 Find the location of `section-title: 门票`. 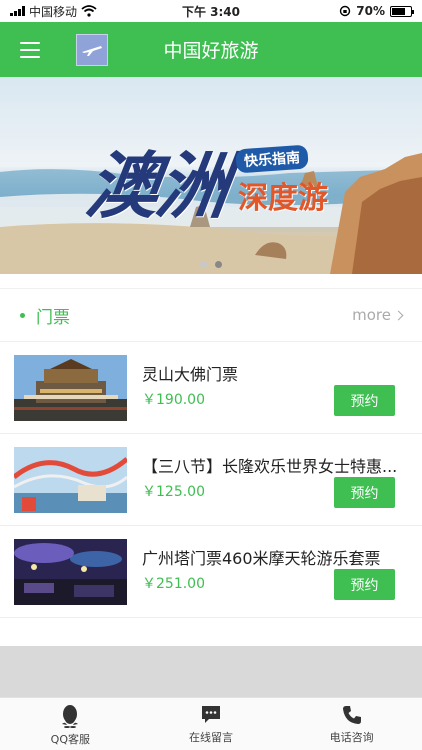

section-title: 门票 is located at coordinates (53, 317).